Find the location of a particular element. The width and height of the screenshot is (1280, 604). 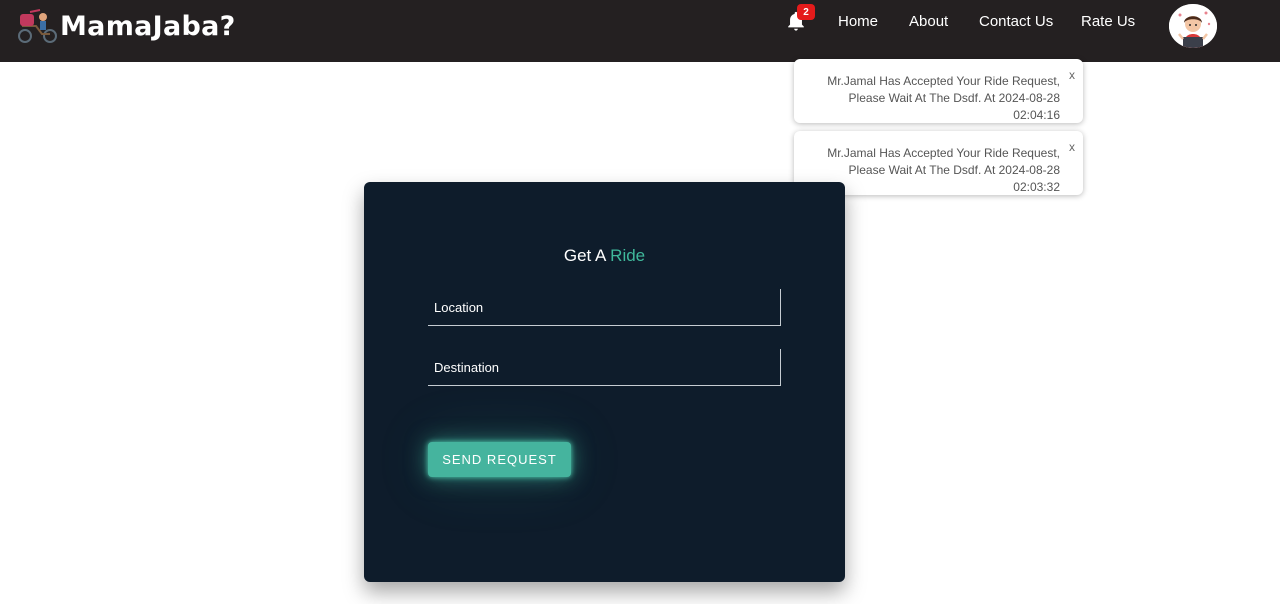

nav-link-contact-us: Contact Us is located at coordinates (1016, 22).